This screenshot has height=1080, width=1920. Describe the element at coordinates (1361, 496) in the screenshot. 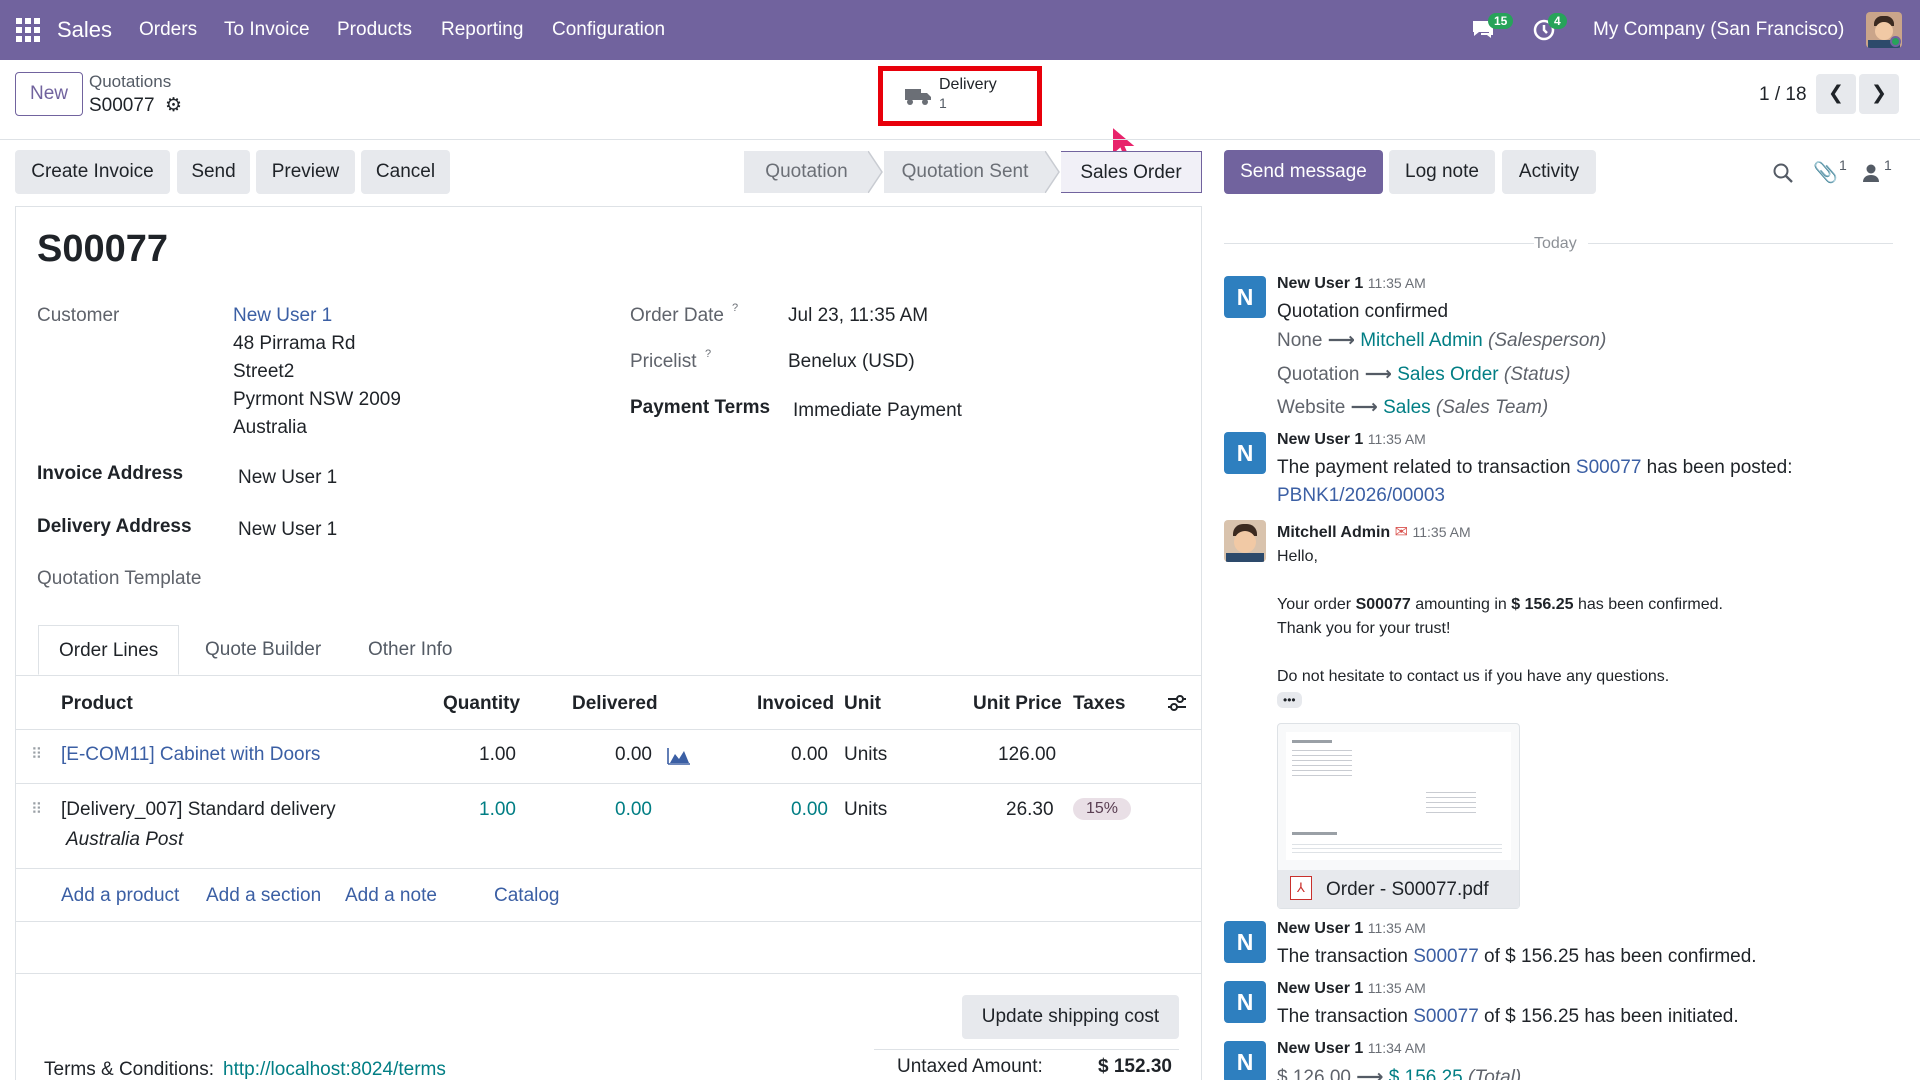

I see `payment-link: PBNK1/2026/00003` at that location.